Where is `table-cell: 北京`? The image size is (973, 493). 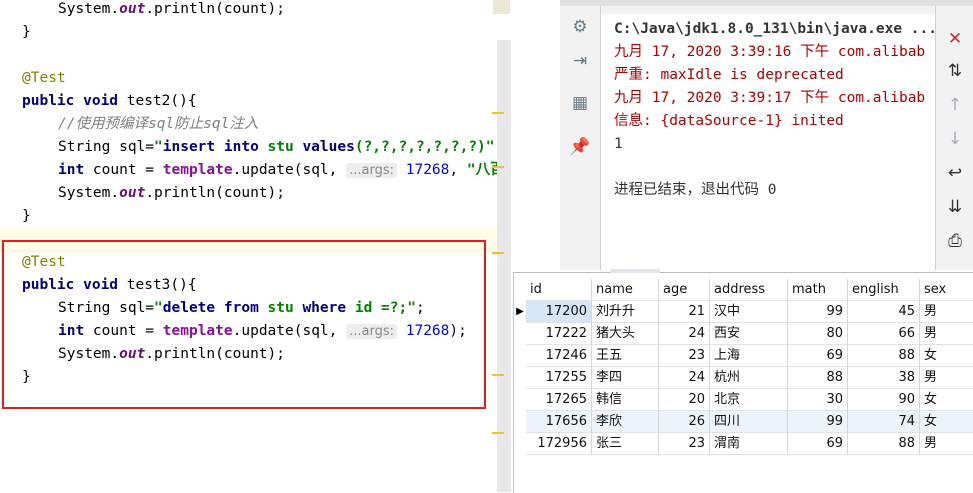
table-cell: 北京 is located at coordinates (749, 400).